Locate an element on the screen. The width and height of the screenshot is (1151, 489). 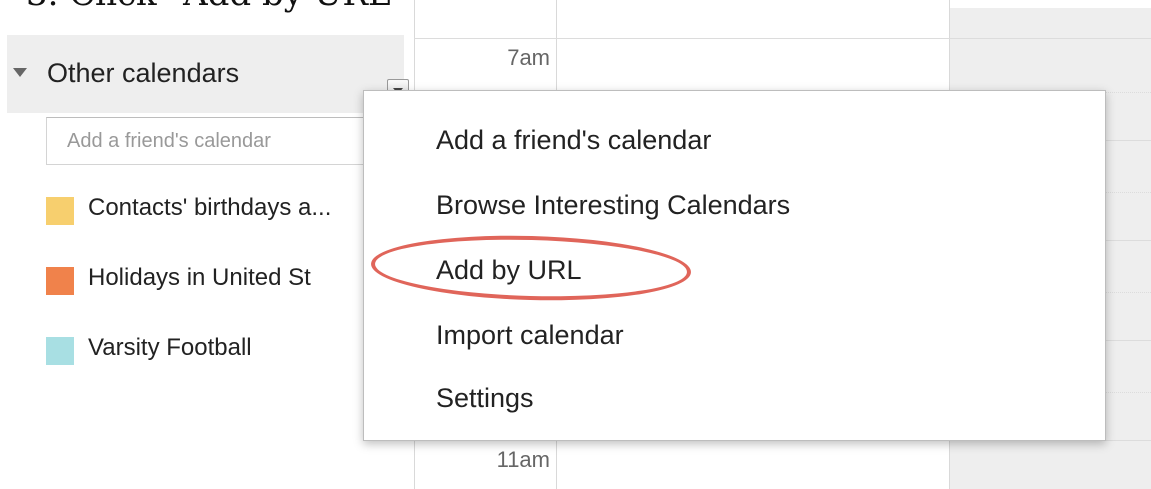
other-calendars-header: Other calendars is located at coordinates (208, 74).